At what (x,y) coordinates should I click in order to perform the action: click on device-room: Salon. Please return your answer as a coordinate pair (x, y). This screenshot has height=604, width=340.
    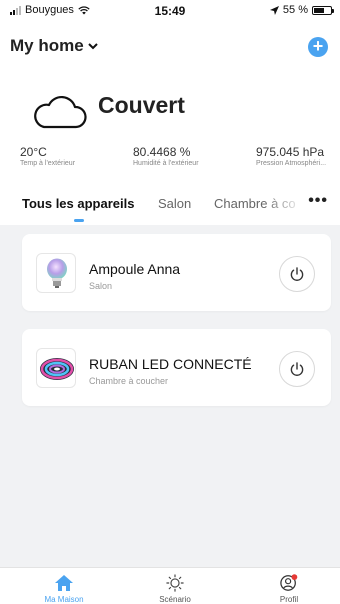
    Looking at the image, I should click on (101, 286).